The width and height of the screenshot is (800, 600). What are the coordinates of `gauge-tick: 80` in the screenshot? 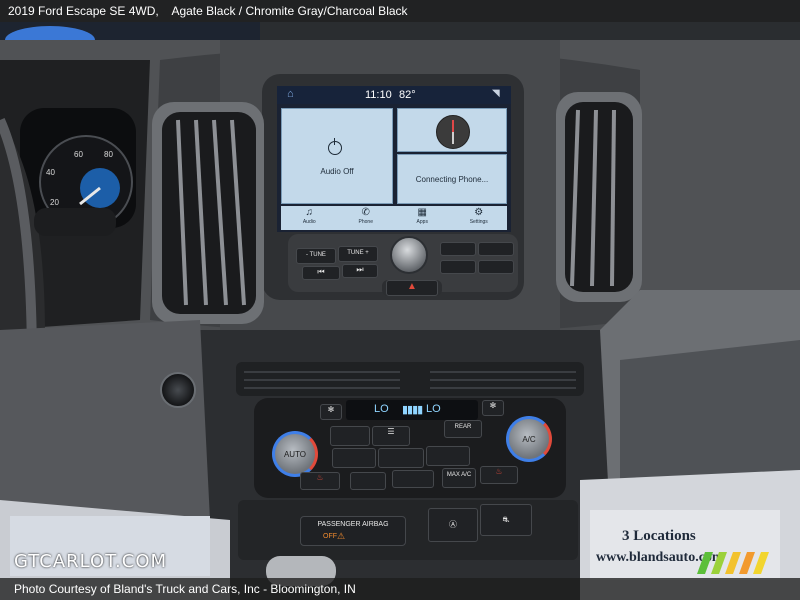 It's located at (108, 154).